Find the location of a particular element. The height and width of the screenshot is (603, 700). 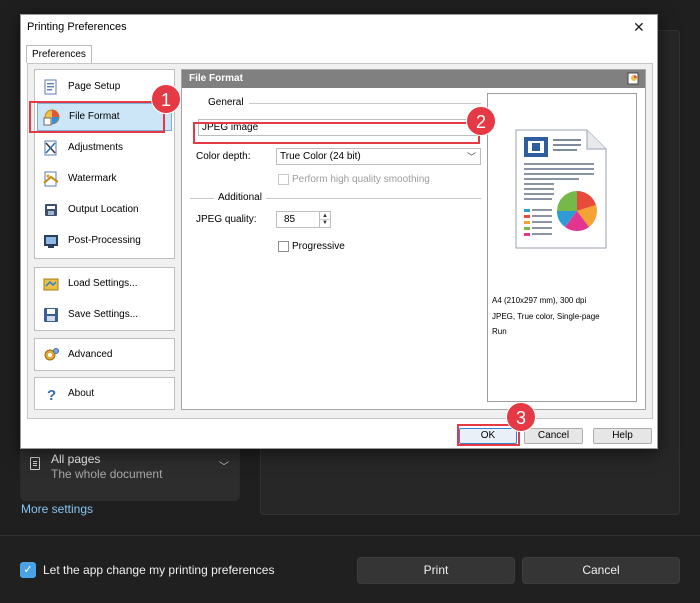

color-depth-label: Color depth: is located at coordinates (223, 156).